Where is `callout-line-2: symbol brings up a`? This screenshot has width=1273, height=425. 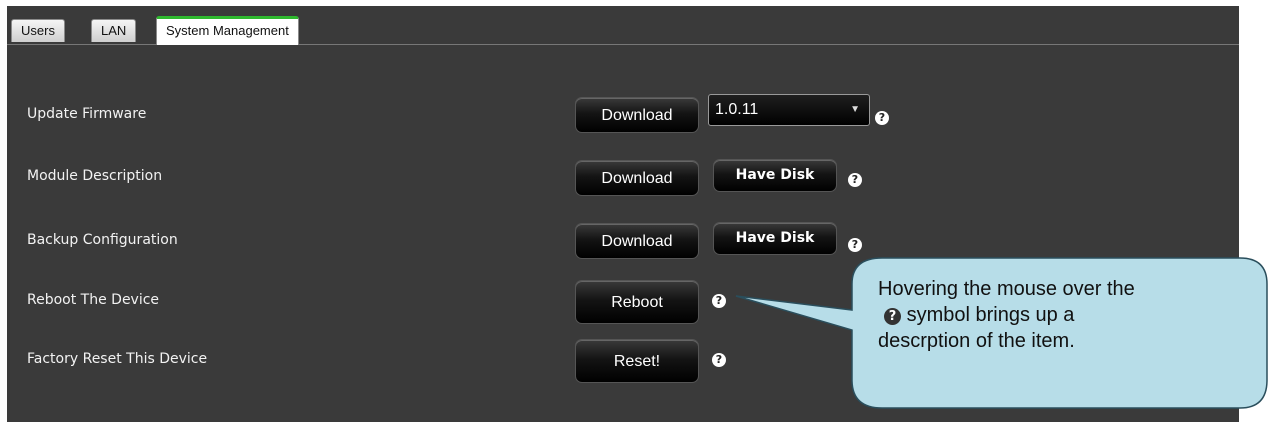 callout-line-2: symbol brings up a is located at coordinates (990, 315).